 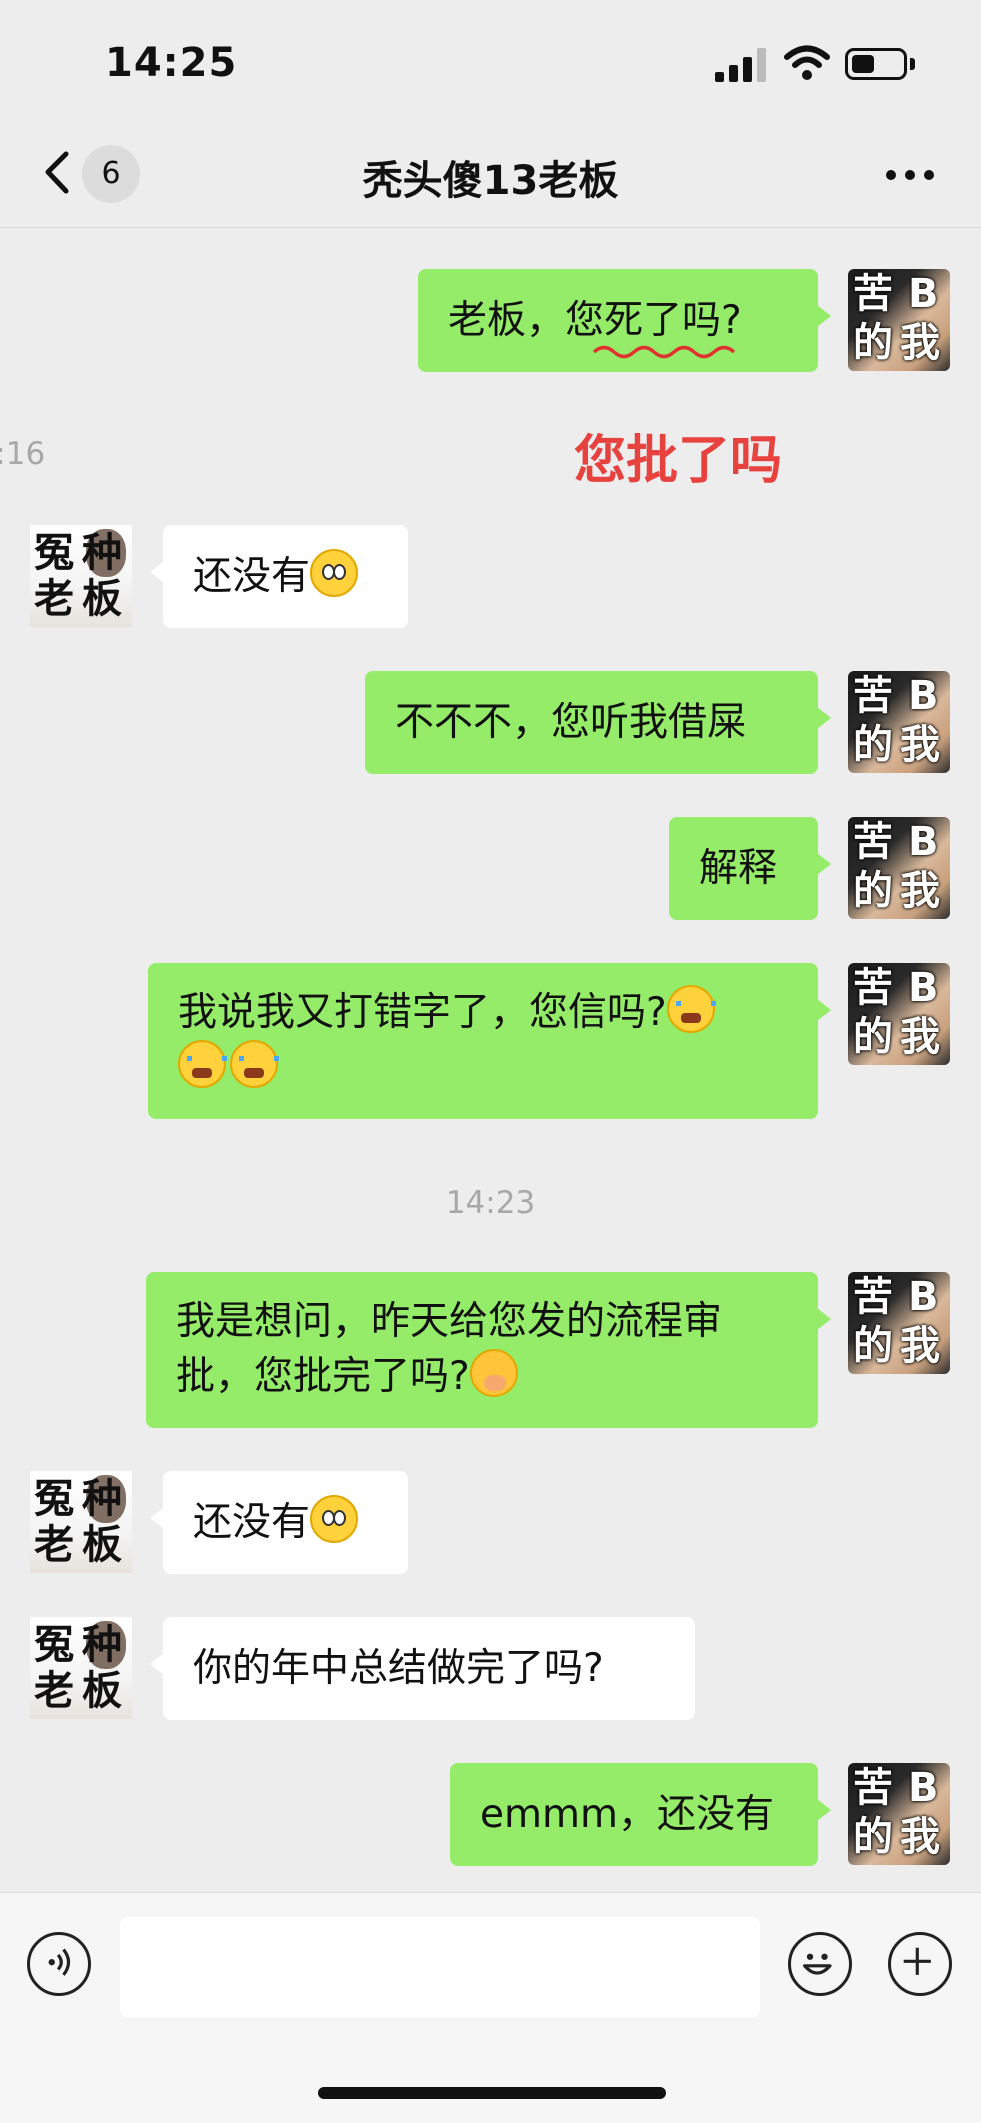 I want to click on their-message-bubble: 你的年中总结做完了吗?, so click(x=422, y=1668).